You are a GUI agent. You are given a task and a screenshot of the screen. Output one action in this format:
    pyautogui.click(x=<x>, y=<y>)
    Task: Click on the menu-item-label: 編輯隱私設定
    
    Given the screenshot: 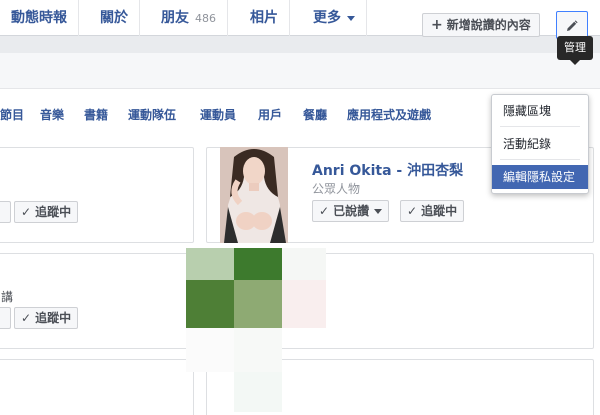 What is the action you would take?
    pyautogui.click(x=539, y=177)
    